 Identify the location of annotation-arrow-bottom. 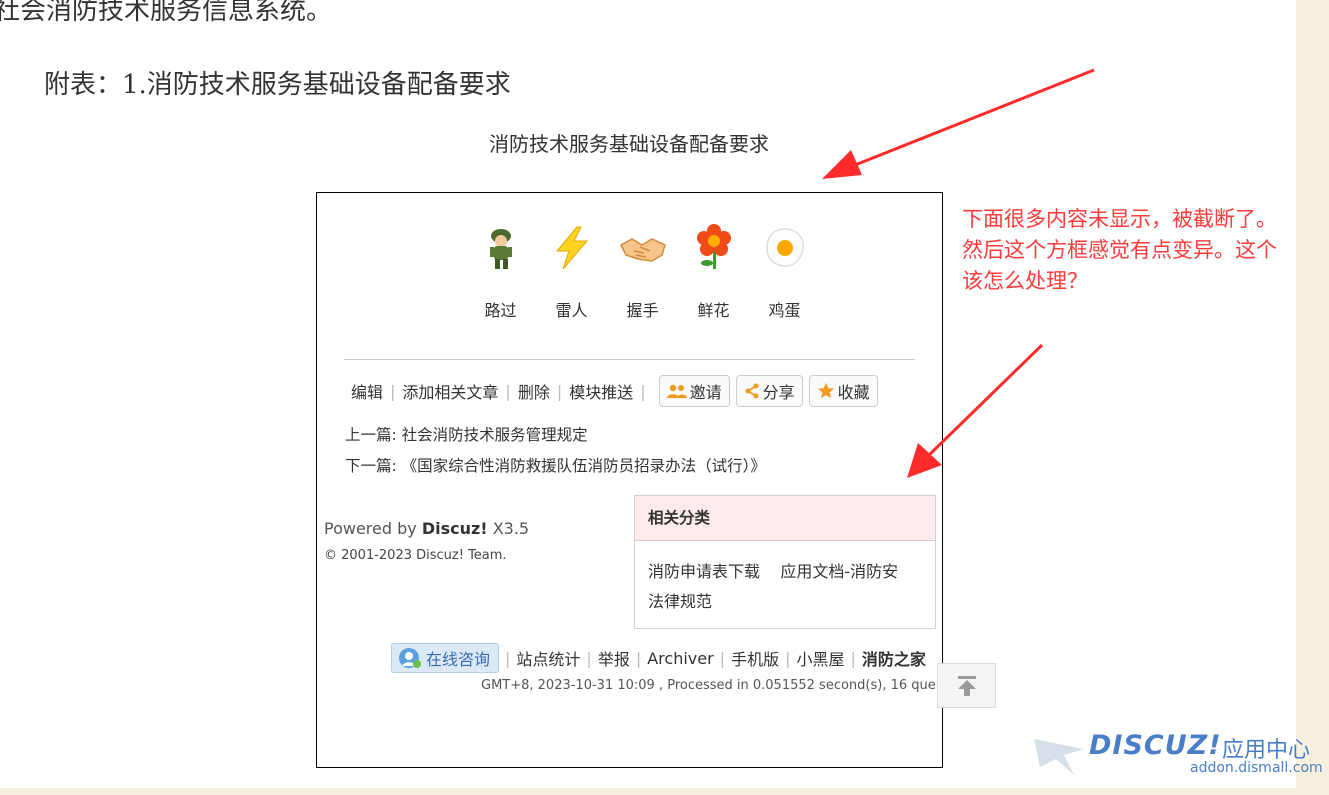
(975, 410).